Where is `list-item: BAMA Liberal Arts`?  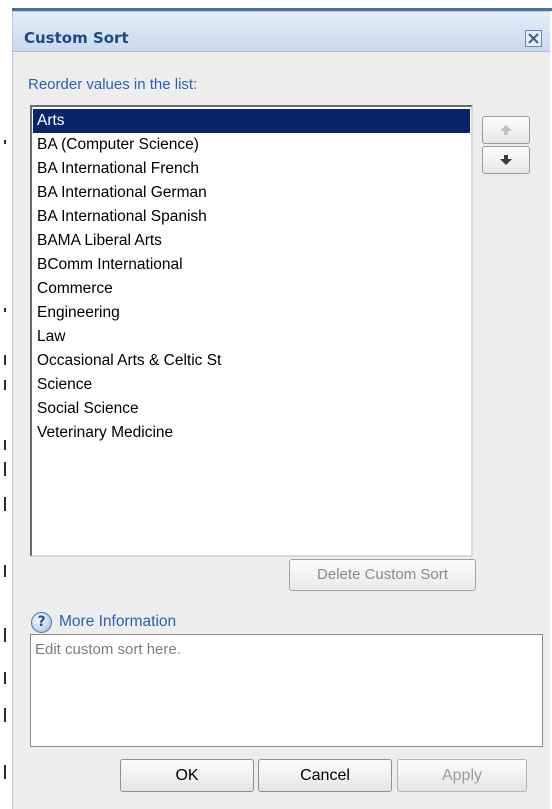 list-item: BAMA Liberal Arts is located at coordinates (251, 241).